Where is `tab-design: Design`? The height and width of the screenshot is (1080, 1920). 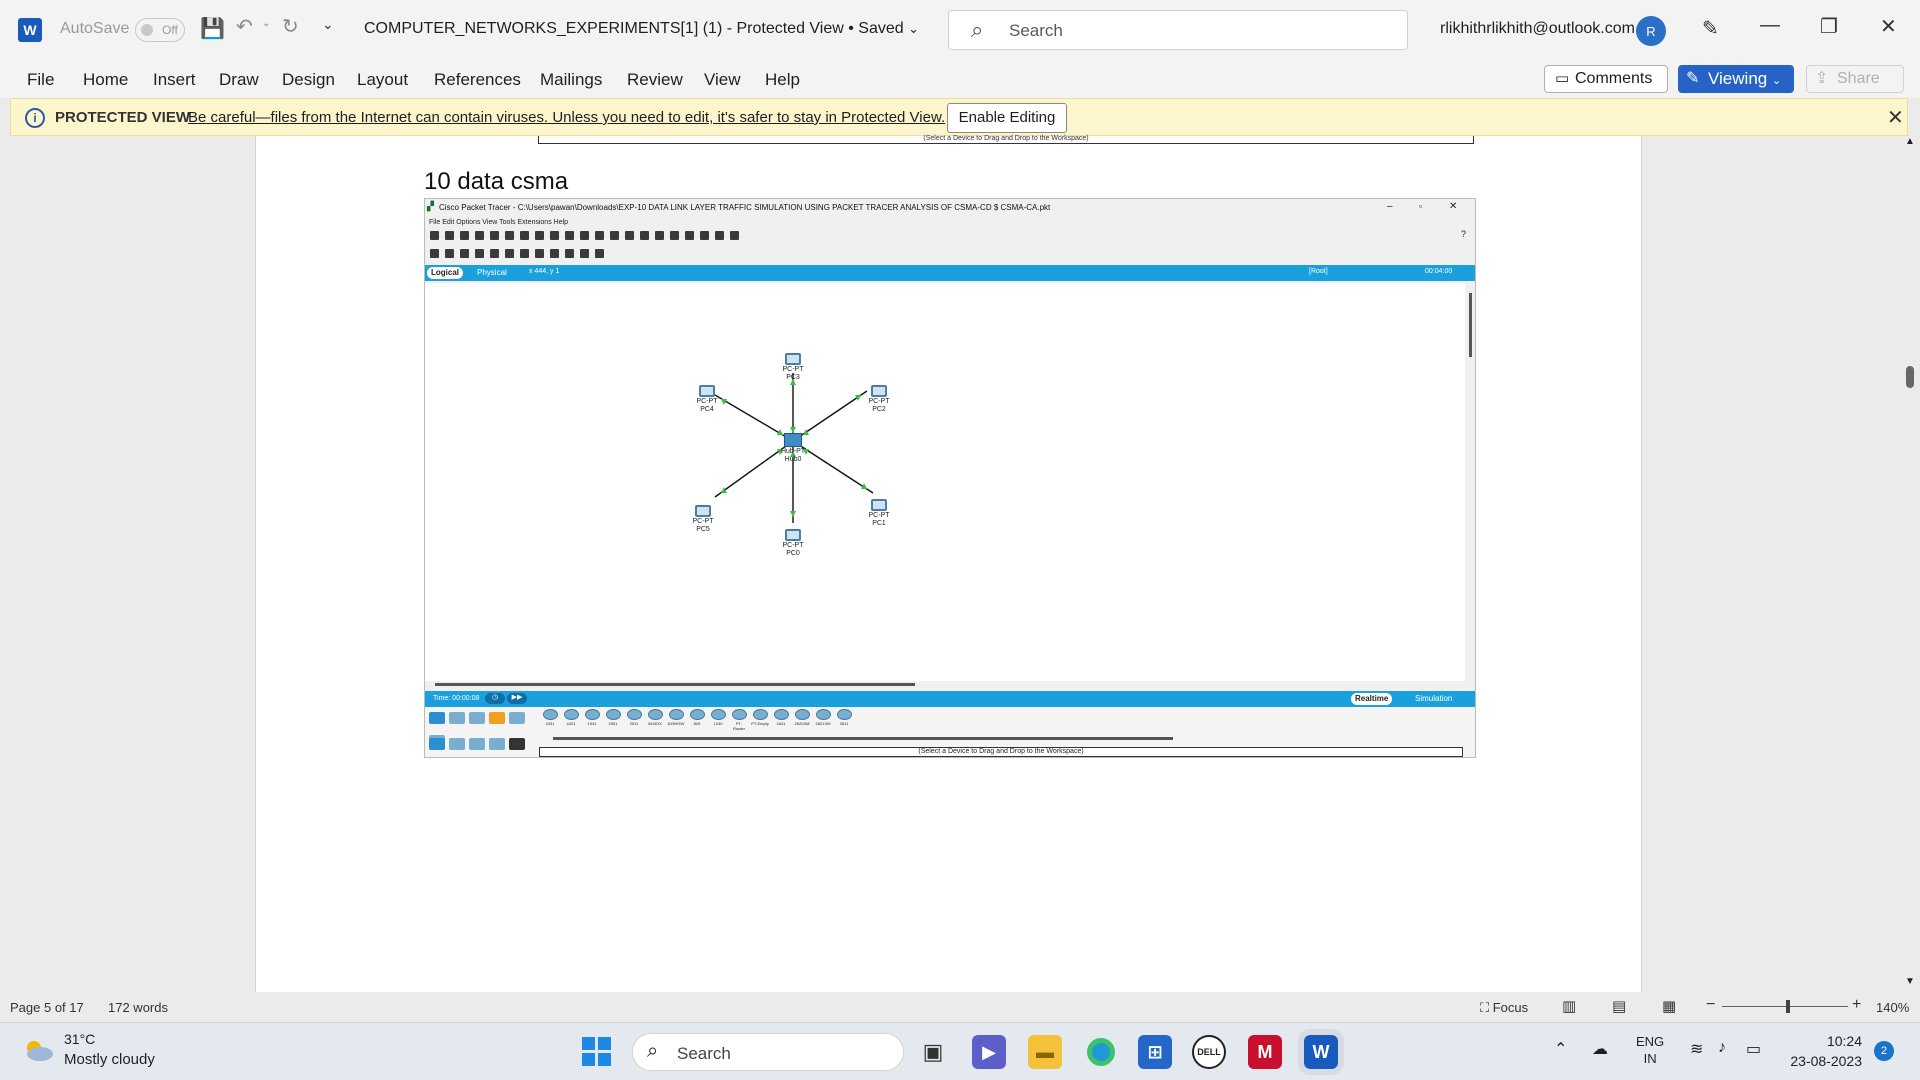 tab-design: Design is located at coordinates (308, 80).